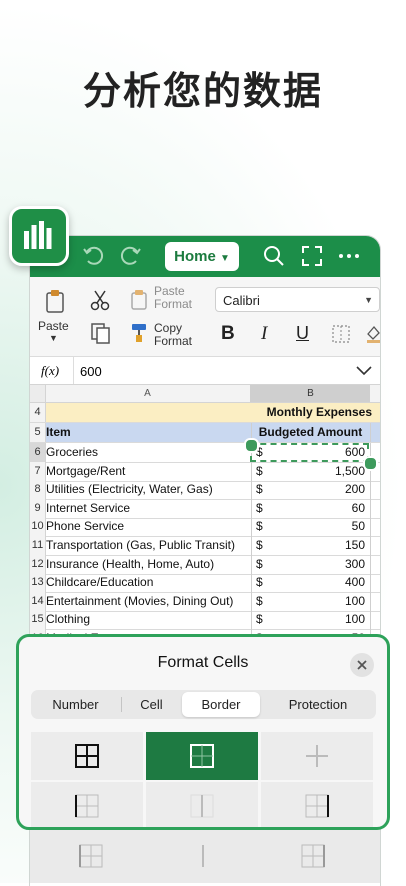 This screenshot has height=886, width=406. What do you see at coordinates (53, 338) in the screenshot?
I see `chevron-down-icon: ▼` at bounding box center [53, 338].